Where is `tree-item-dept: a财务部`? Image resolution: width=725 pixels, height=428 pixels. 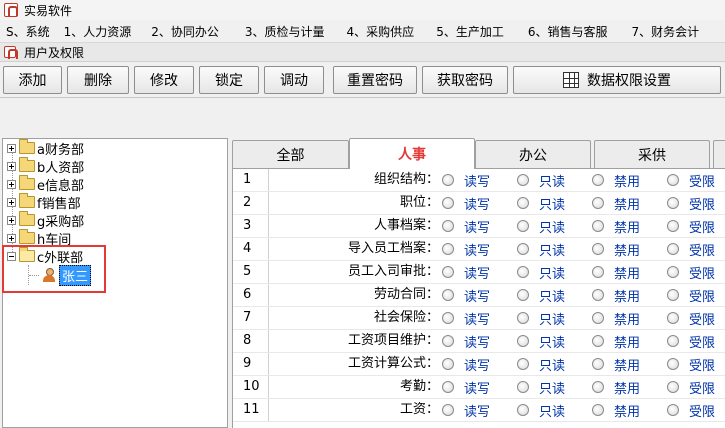 tree-item-dept: a财务部 is located at coordinates (45, 148).